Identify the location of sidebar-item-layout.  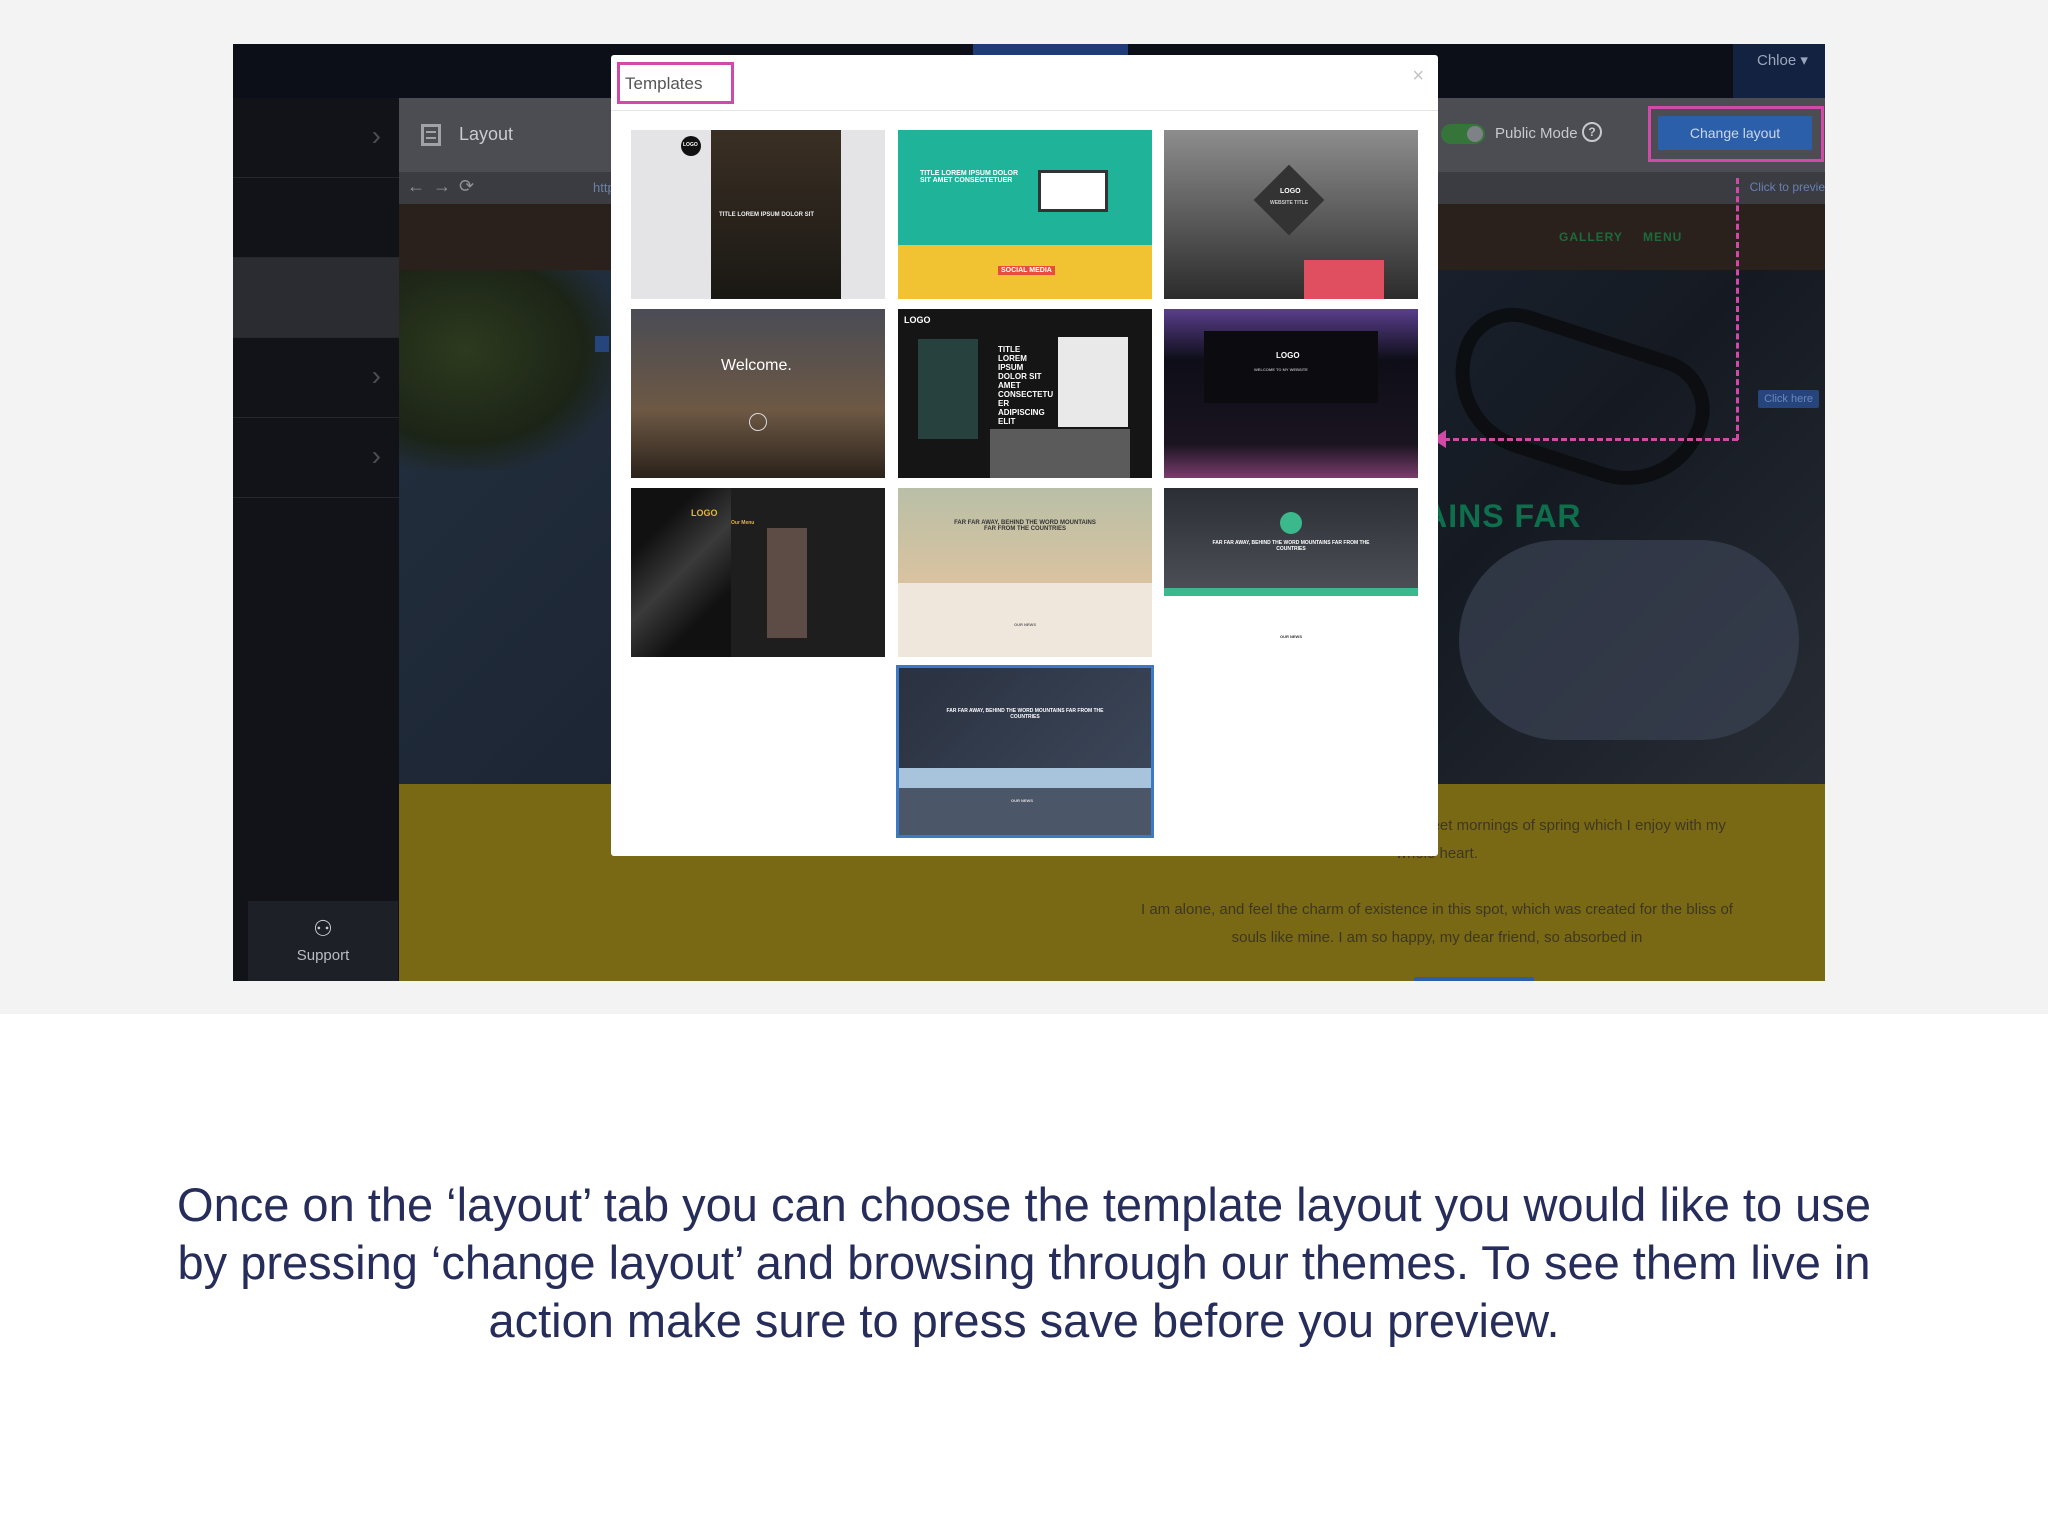
(316, 298).